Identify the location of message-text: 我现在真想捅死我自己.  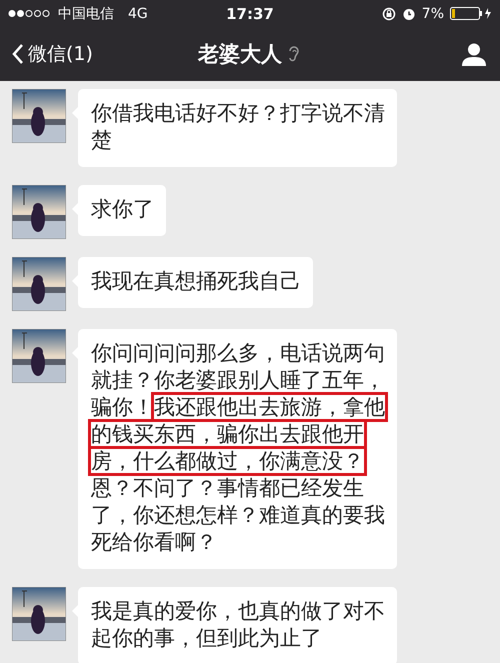
(196, 281).